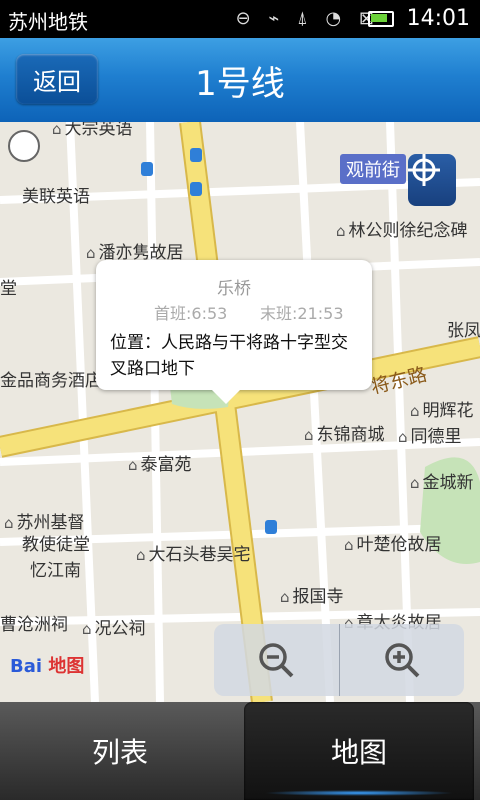  What do you see at coordinates (191, 313) in the screenshot?
I see `callout-first-train: 首班:6:53` at bounding box center [191, 313].